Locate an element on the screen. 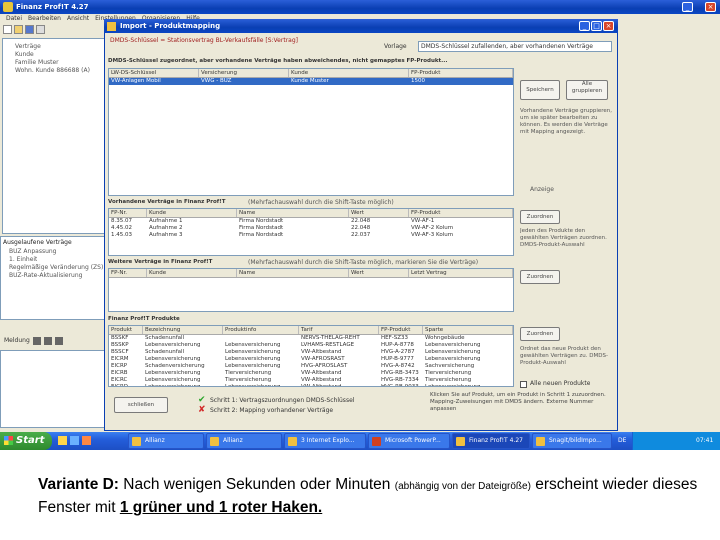 The width and height of the screenshot is (720, 540). table-cell: Wohngebäude is located at coordinates (445, 338).